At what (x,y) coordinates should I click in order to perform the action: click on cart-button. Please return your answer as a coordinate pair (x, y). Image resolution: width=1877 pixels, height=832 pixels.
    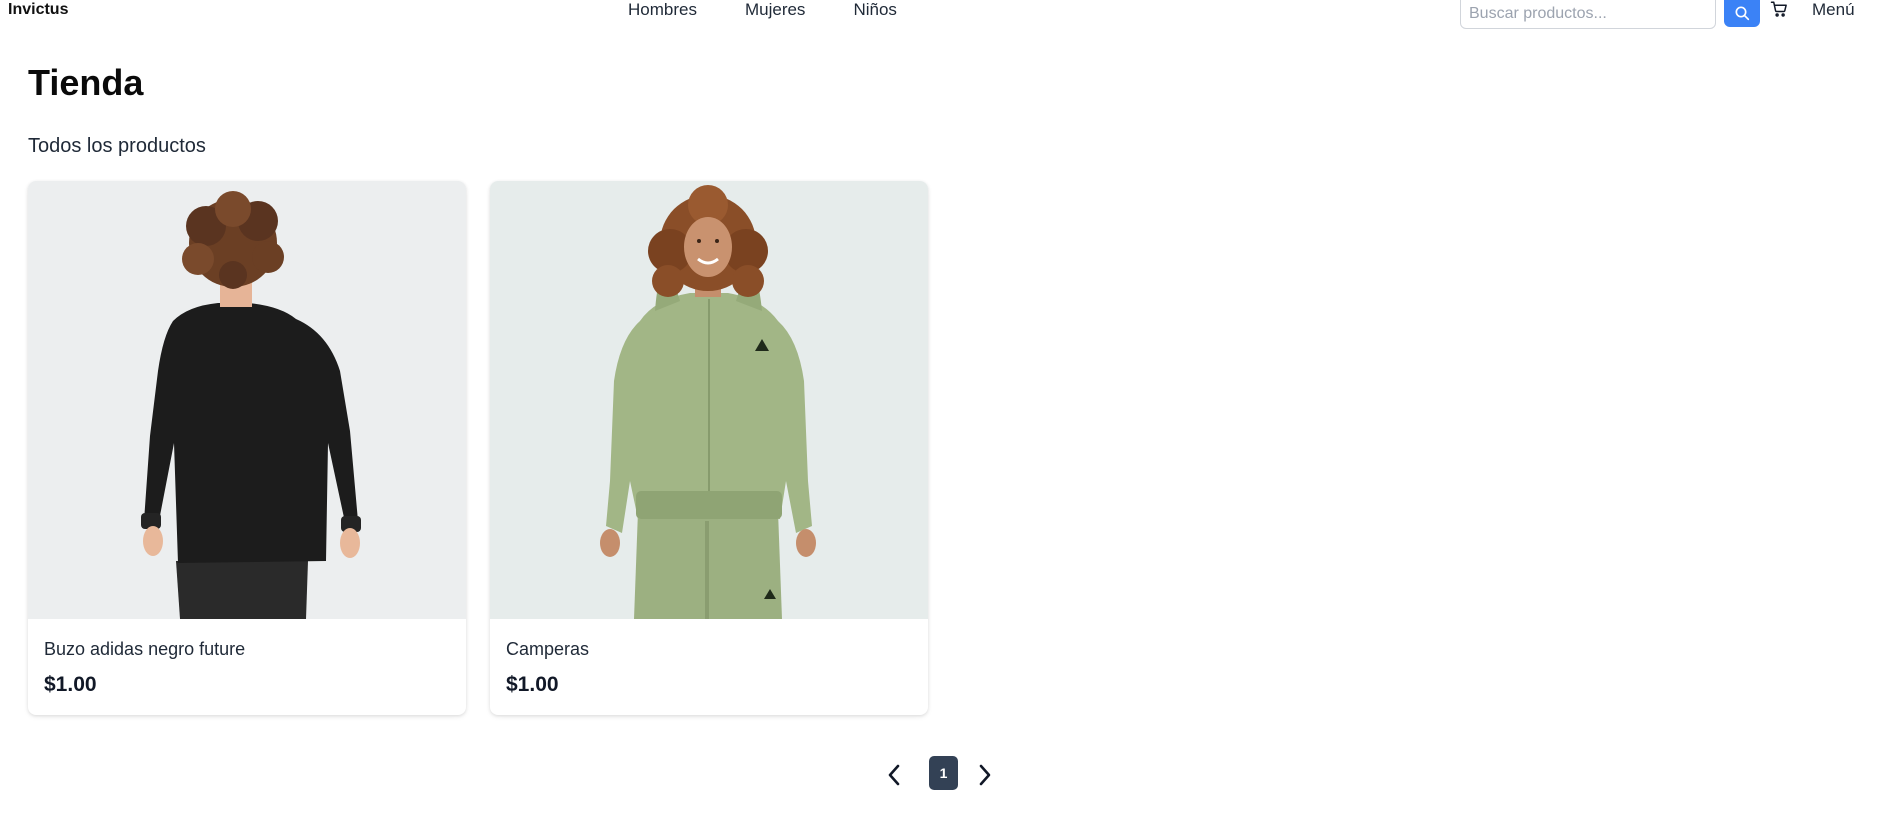
    Looking at the image, I should click on (1779, 10).